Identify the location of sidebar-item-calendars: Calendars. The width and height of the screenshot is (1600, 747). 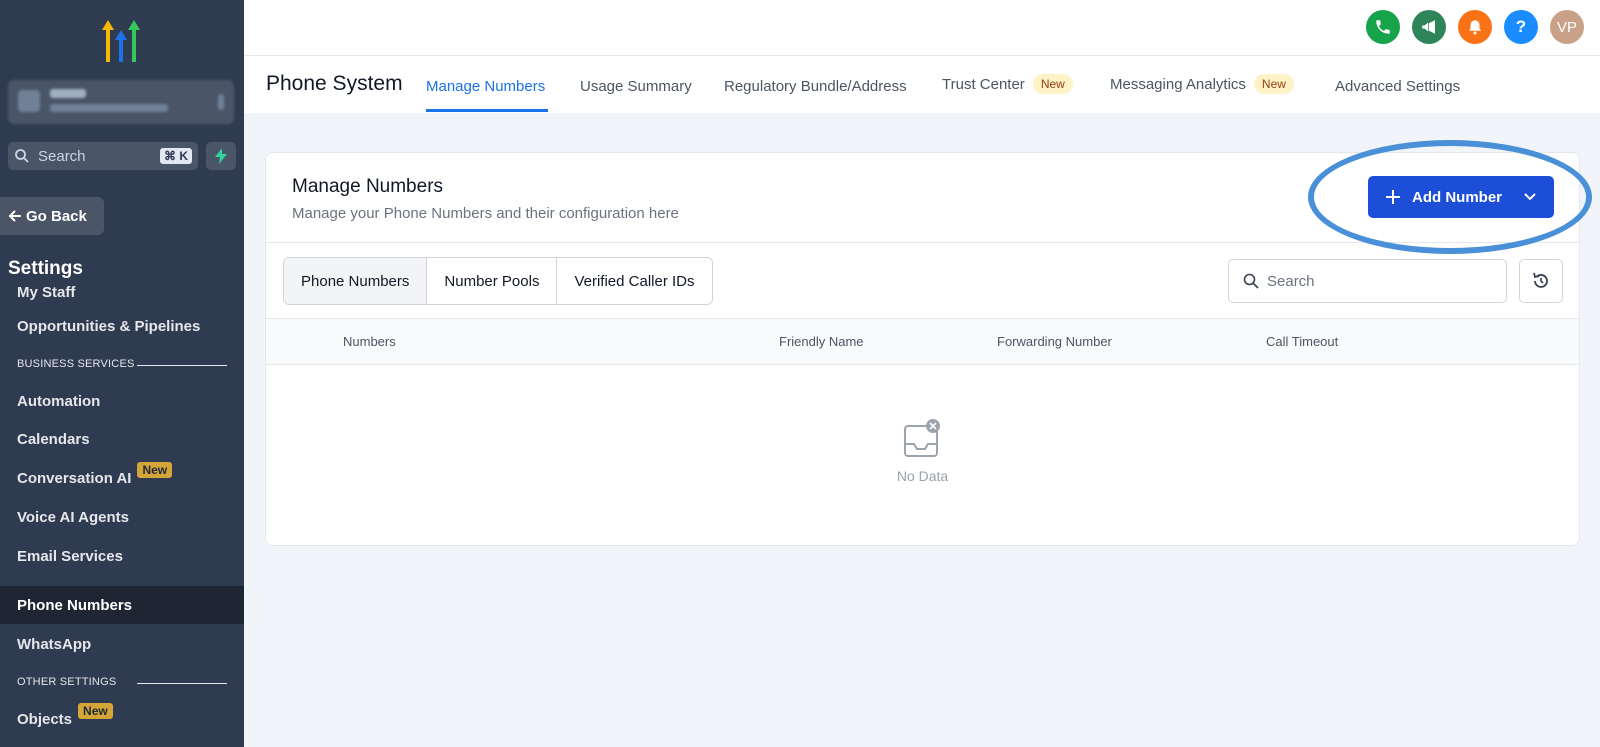
(122, 439).